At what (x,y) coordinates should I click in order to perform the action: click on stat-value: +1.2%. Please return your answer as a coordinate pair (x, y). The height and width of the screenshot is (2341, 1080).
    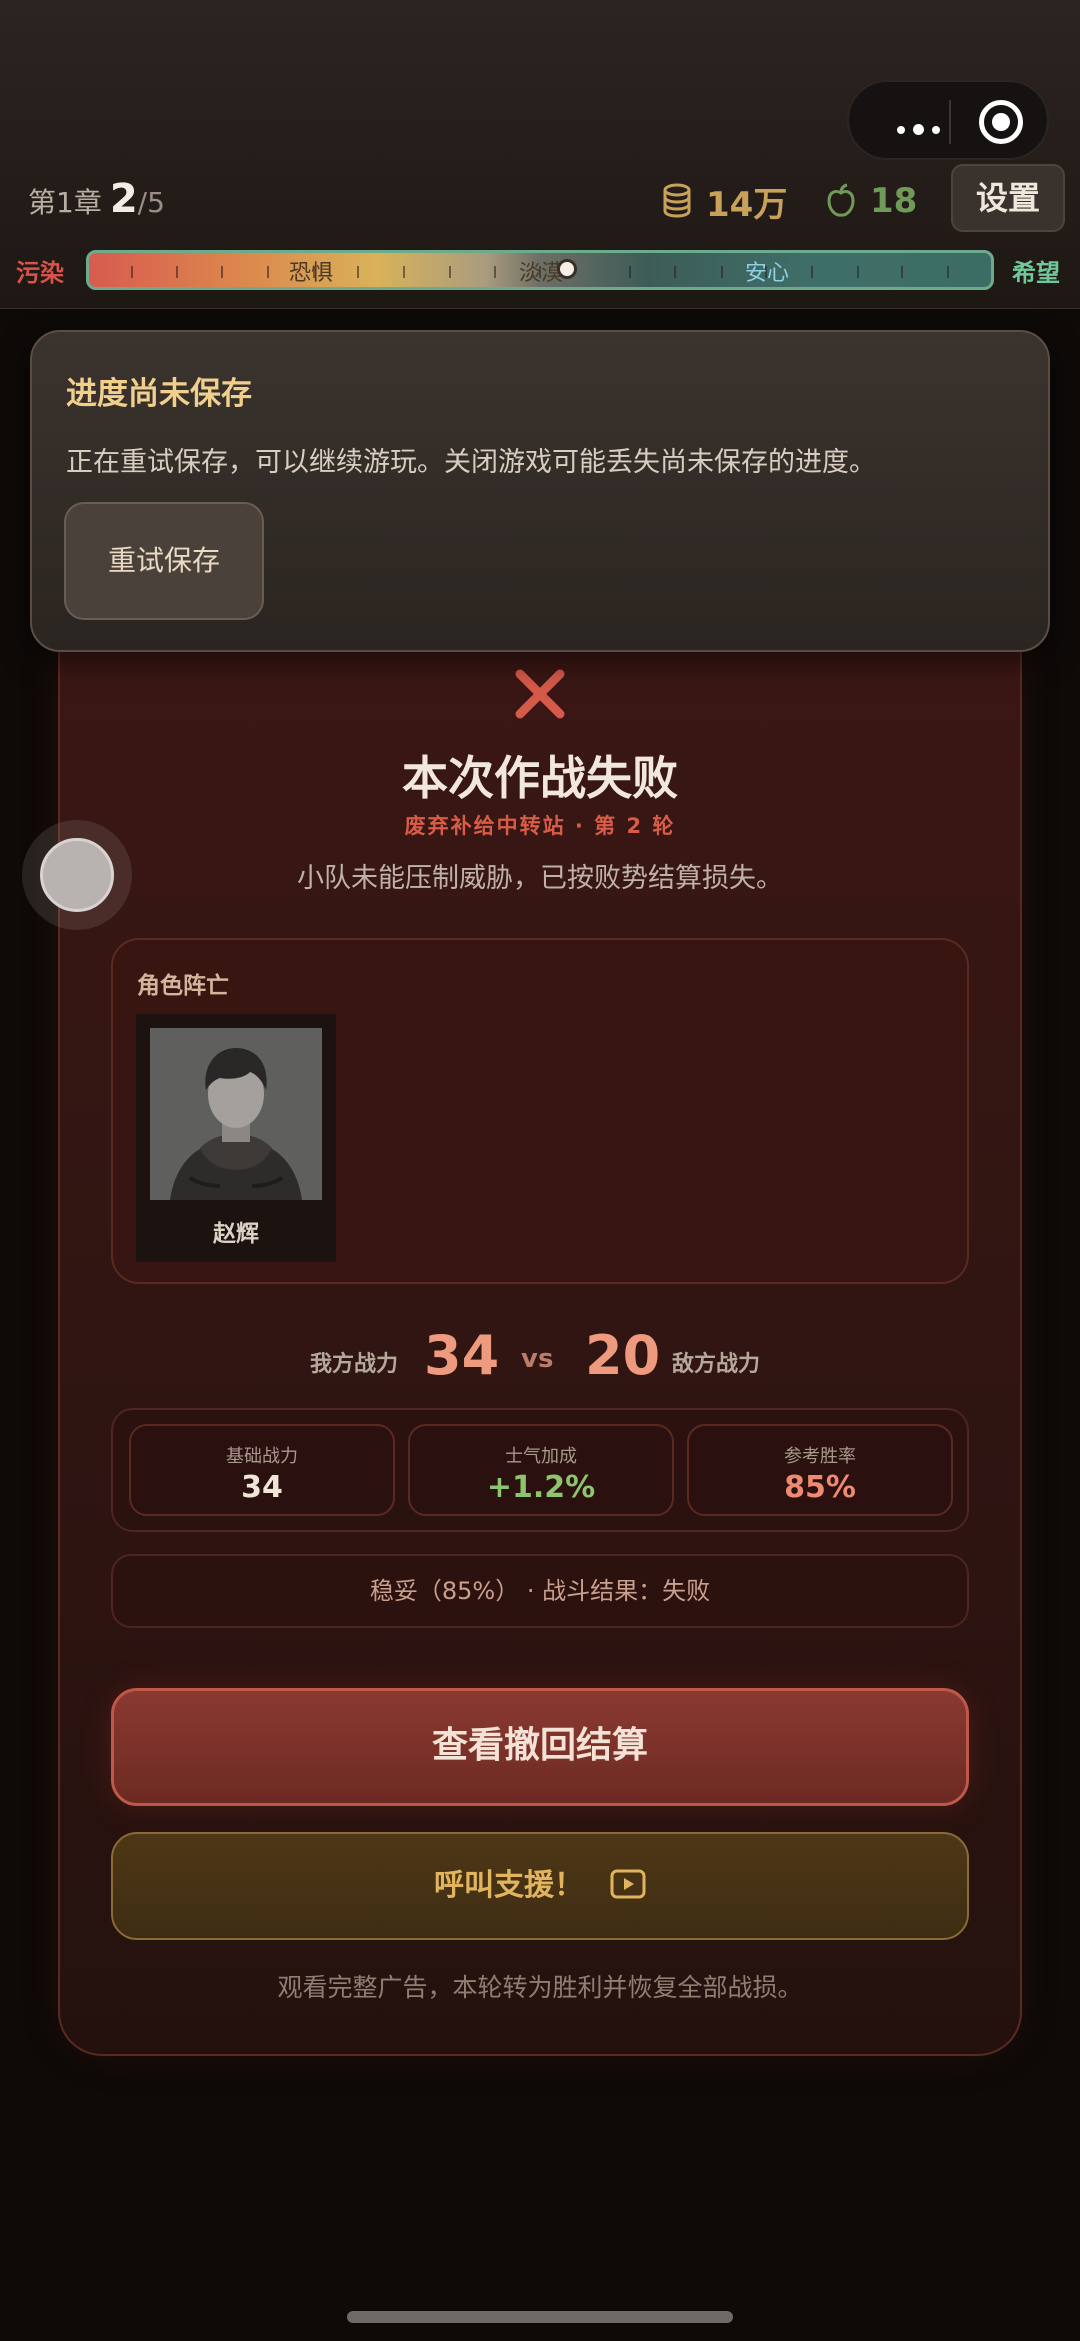
    Looking at the image, I should click on (541, 1487).